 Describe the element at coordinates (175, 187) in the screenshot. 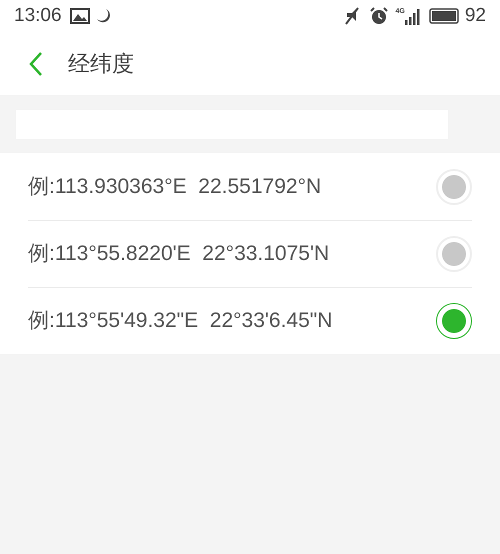

I see `option-label: 例:113.930363°E 22.551792°N` at that location.